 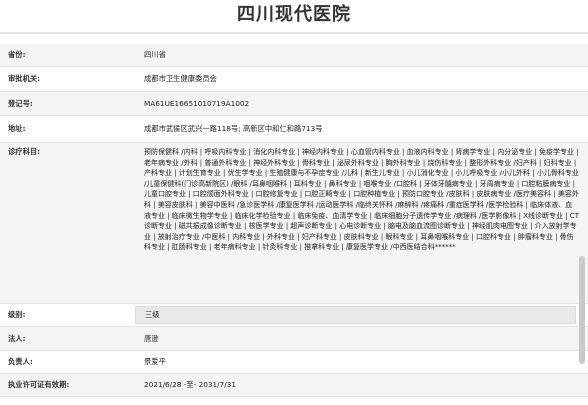 I want to click on registration-number-value: MA61UE16651010719A1002, so click(x=361, y=103).